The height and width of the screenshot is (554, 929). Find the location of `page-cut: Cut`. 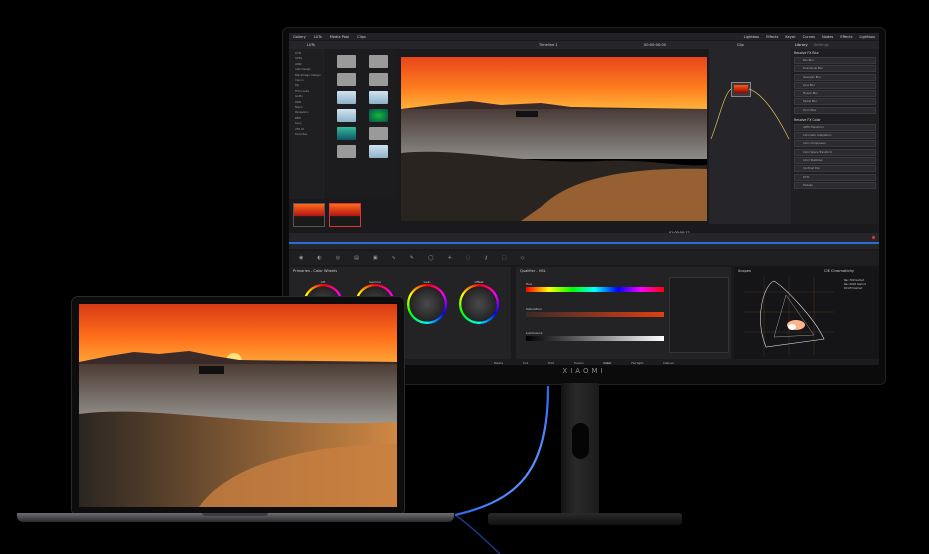

page-cut: Cut is located at coordinates (525, 363).